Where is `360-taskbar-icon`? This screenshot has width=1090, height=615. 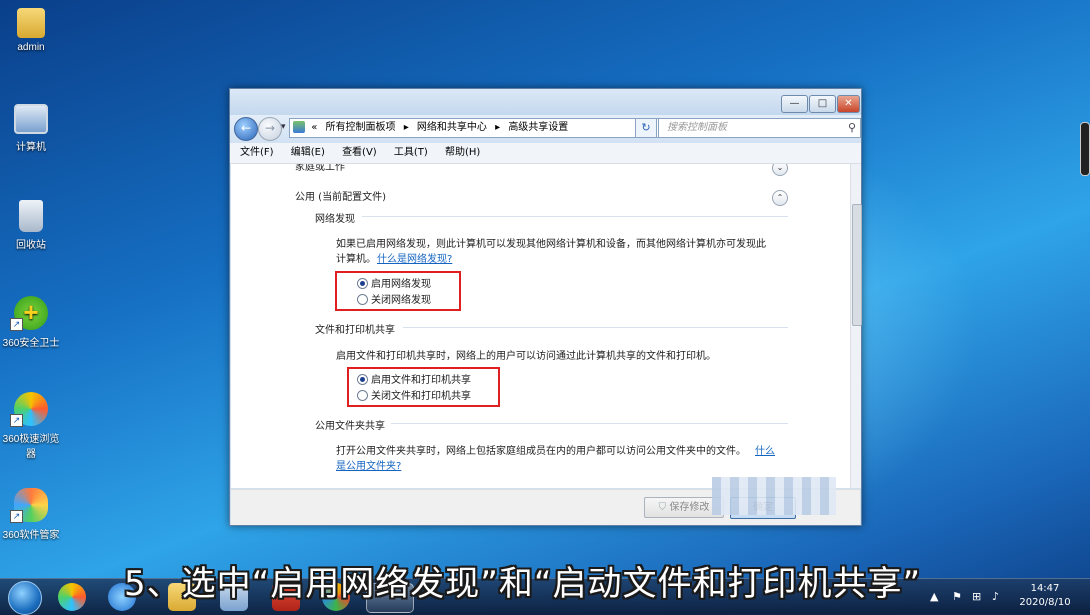 360-taskbar-icon is located at coordinates (72, 597).